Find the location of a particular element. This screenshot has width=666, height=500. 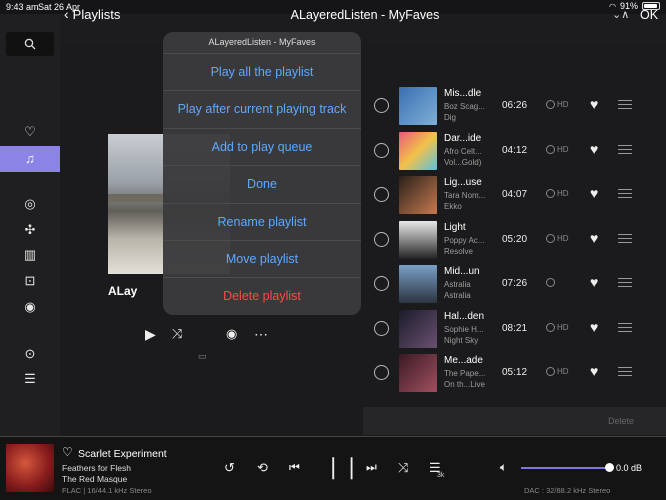

track-row: Mis...dle Boz Scag... Dig 06:26 HD ♥ is located at coordinates (514, 106).